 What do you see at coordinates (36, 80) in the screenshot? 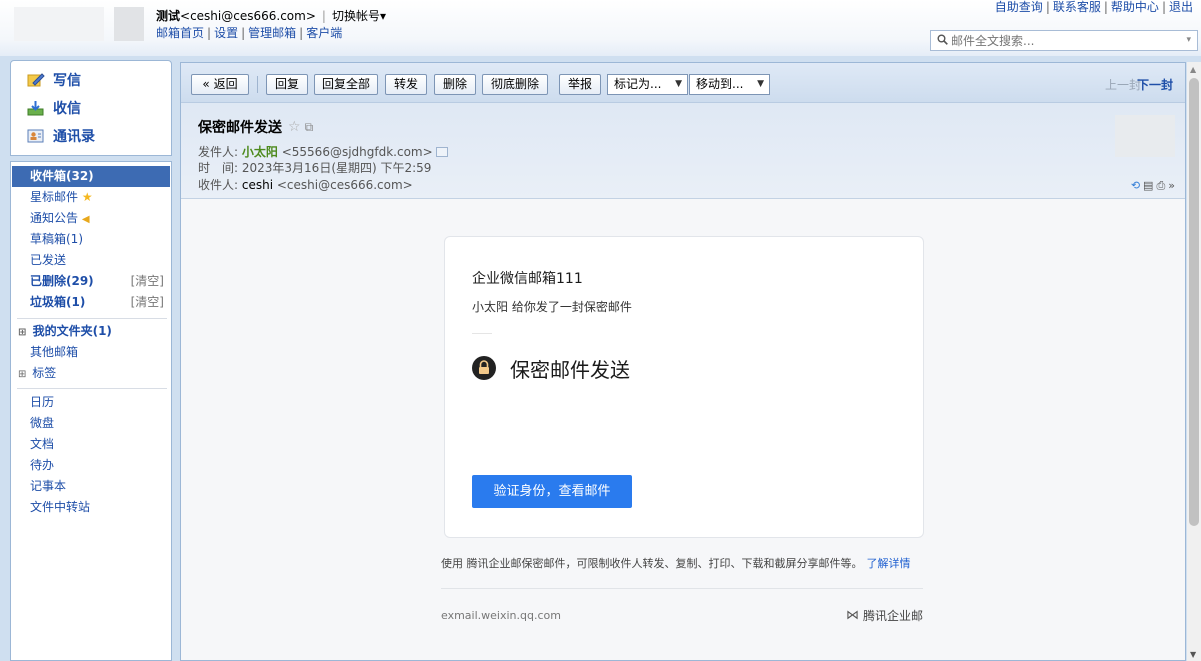
I see `compose-icon` at bounding box center [36, 80].